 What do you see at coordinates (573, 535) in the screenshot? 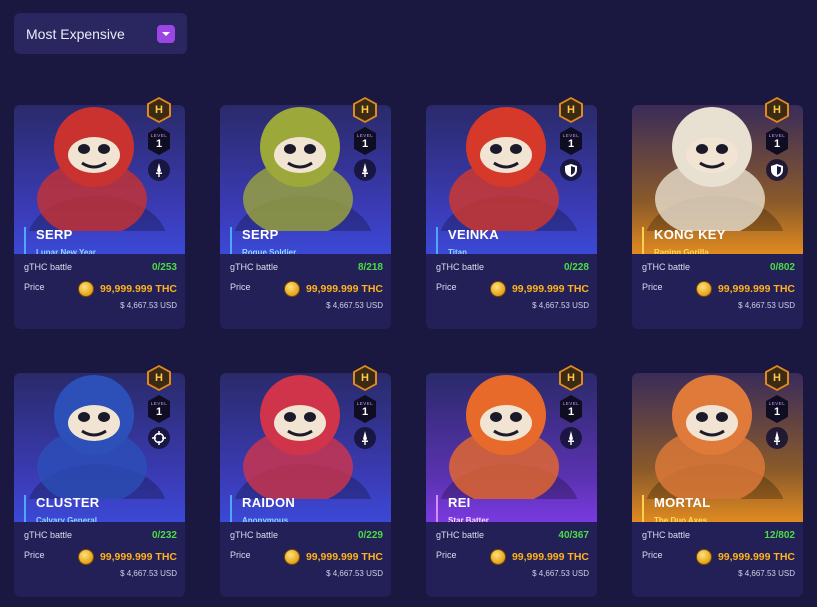
I see `battle-value: 40/367` at bounding box center [573, 535].